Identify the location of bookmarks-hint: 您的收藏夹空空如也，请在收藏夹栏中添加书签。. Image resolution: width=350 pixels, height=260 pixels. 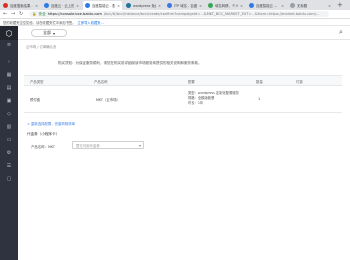
(39, 22).